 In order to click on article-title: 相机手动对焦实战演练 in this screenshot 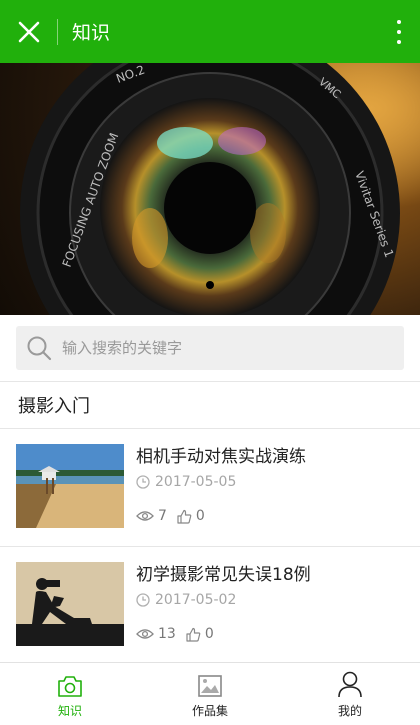, I will do `click(221, 457)`.